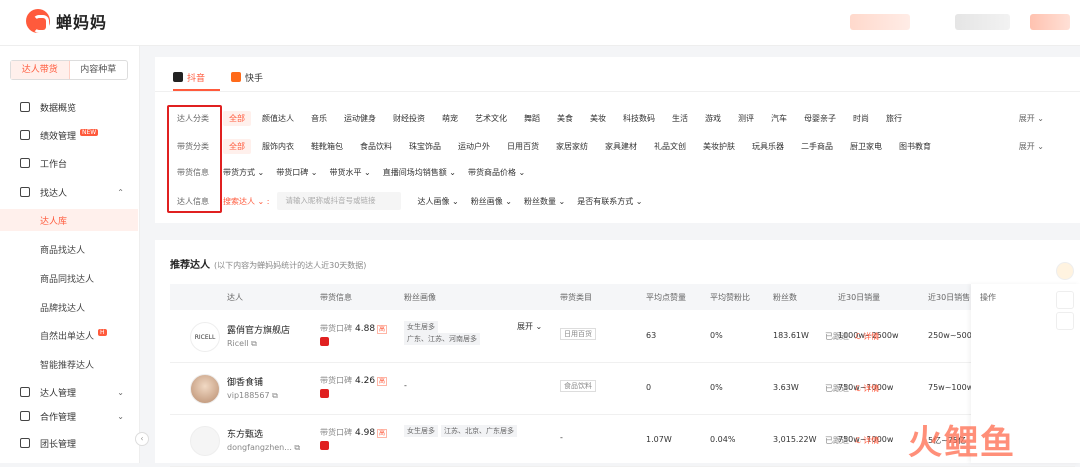 Image resolution: width=1080 pixels, height=467 pixels. Describe the element at coordinates (69, 364) in the screenshot. I see `sidebar-item-9: 智能推荐达人` at that location.